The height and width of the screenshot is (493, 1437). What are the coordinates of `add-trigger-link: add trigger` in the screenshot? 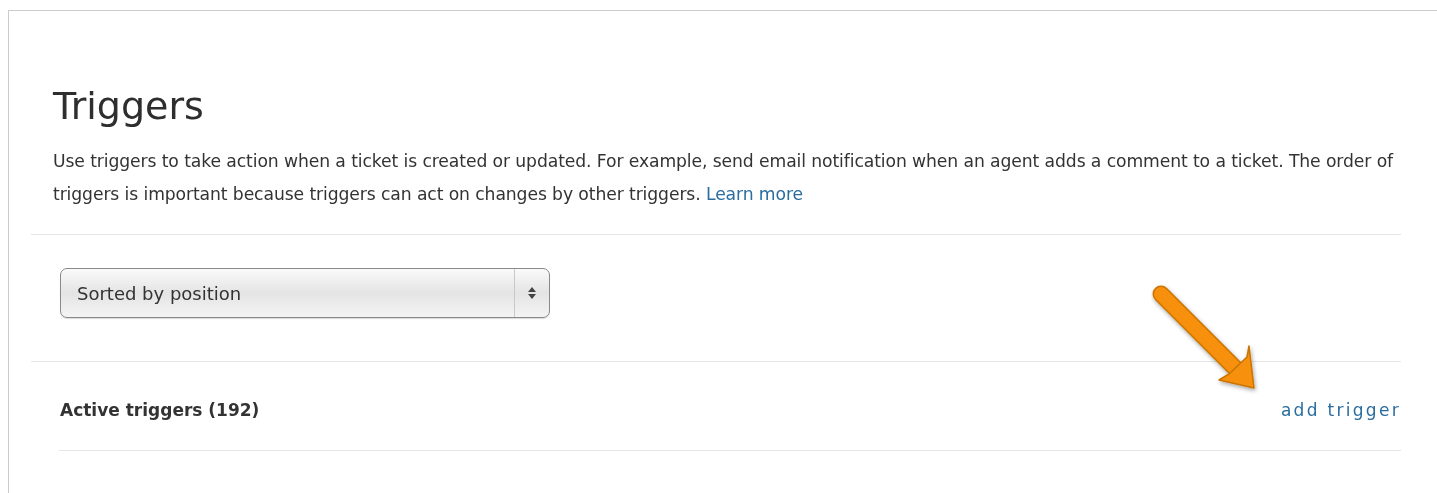 It's located at (1340, 410).